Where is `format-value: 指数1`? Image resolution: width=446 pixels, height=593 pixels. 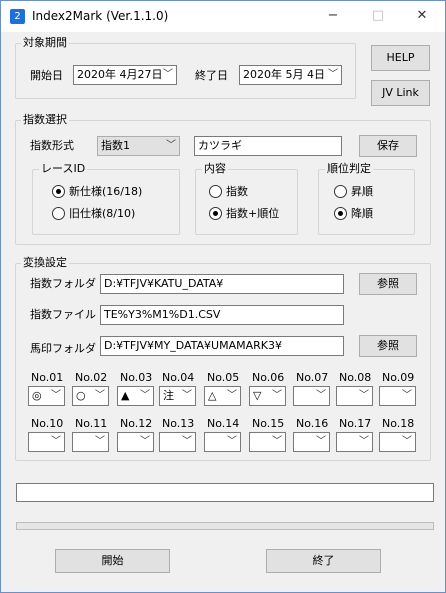 format-value: 指数1 is located at coordinates (115, 145).